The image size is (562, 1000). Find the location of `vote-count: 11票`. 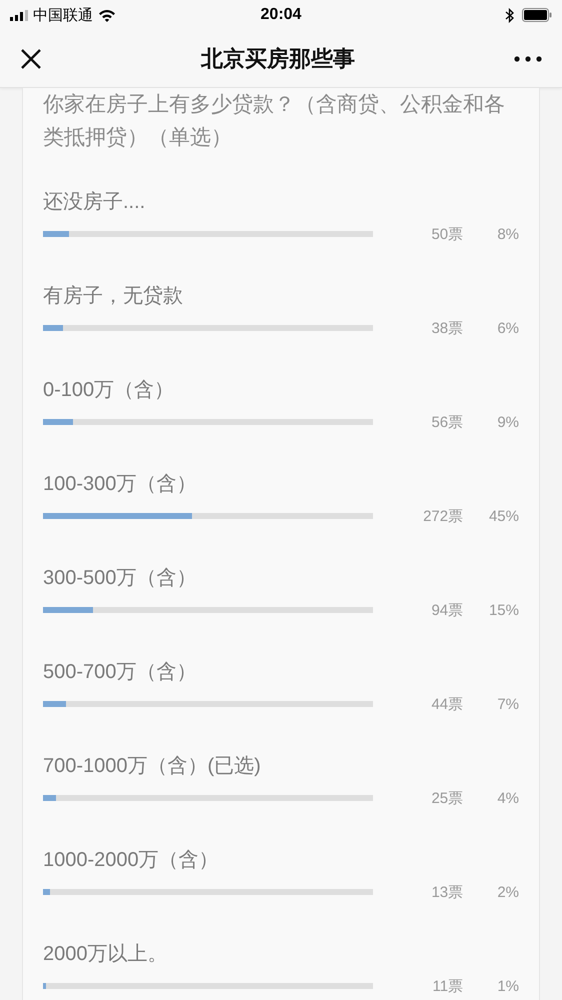

vote-count: 11票 is located at coordinates (448, 986).